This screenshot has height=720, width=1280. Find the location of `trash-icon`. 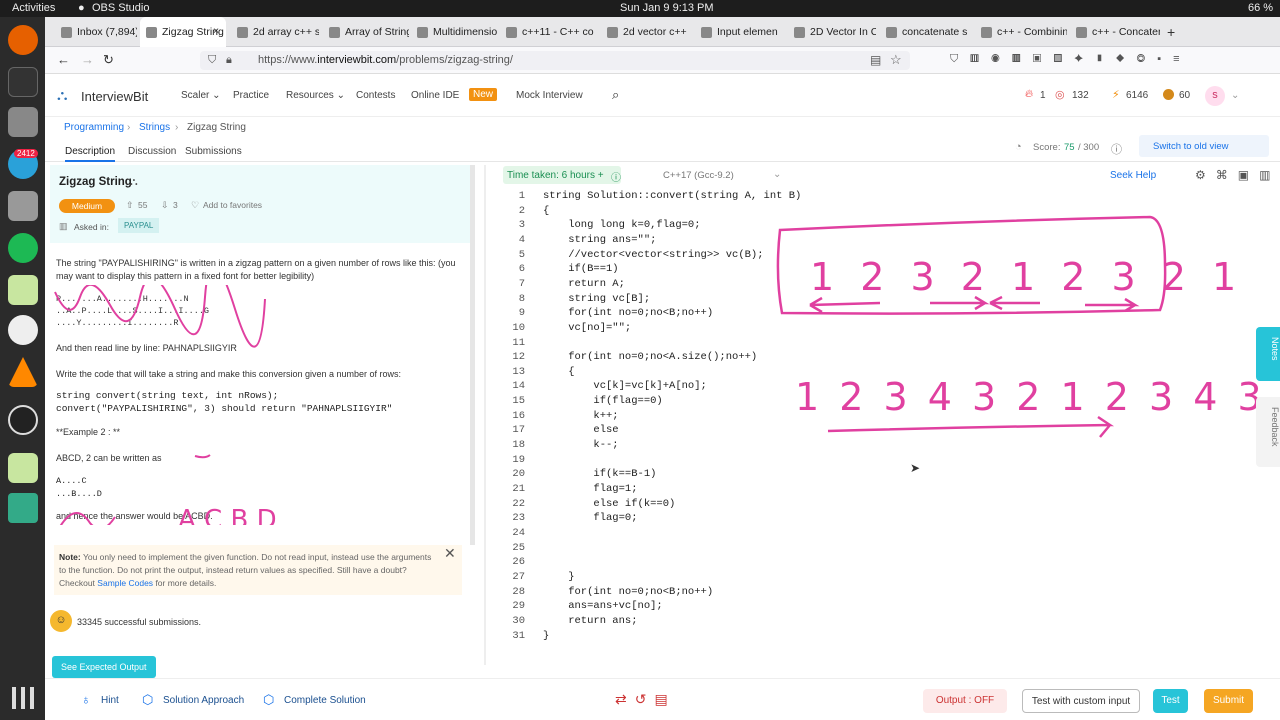

trash-icon is located at coordinates (23, 508).